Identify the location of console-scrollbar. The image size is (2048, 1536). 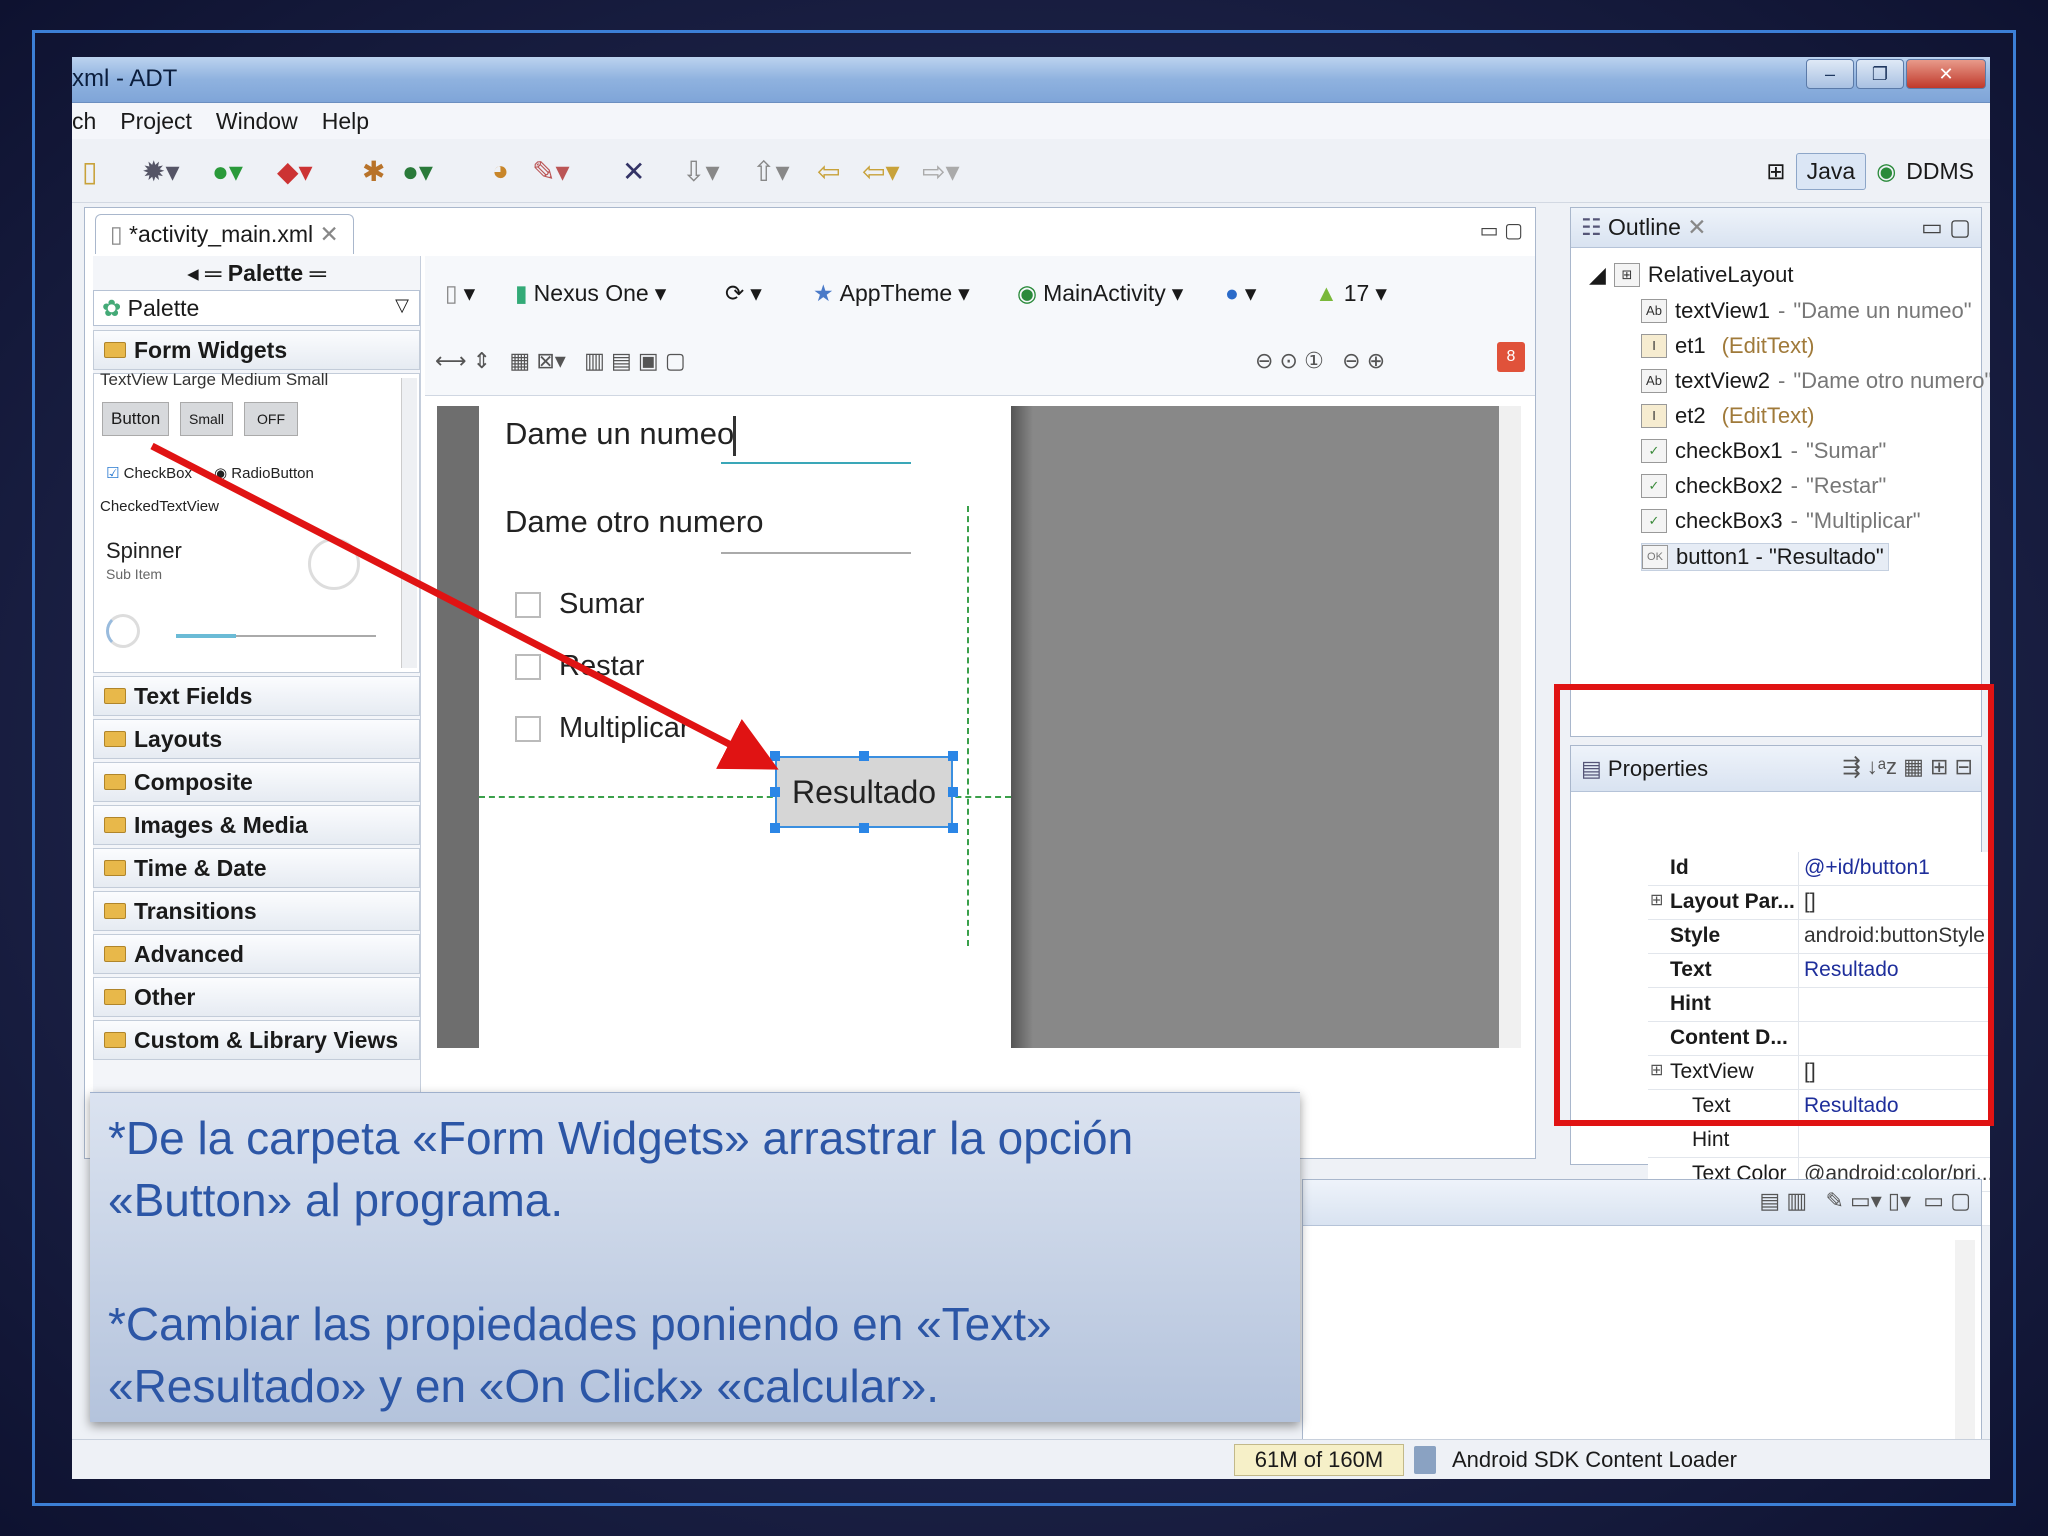
(1965, 1340).